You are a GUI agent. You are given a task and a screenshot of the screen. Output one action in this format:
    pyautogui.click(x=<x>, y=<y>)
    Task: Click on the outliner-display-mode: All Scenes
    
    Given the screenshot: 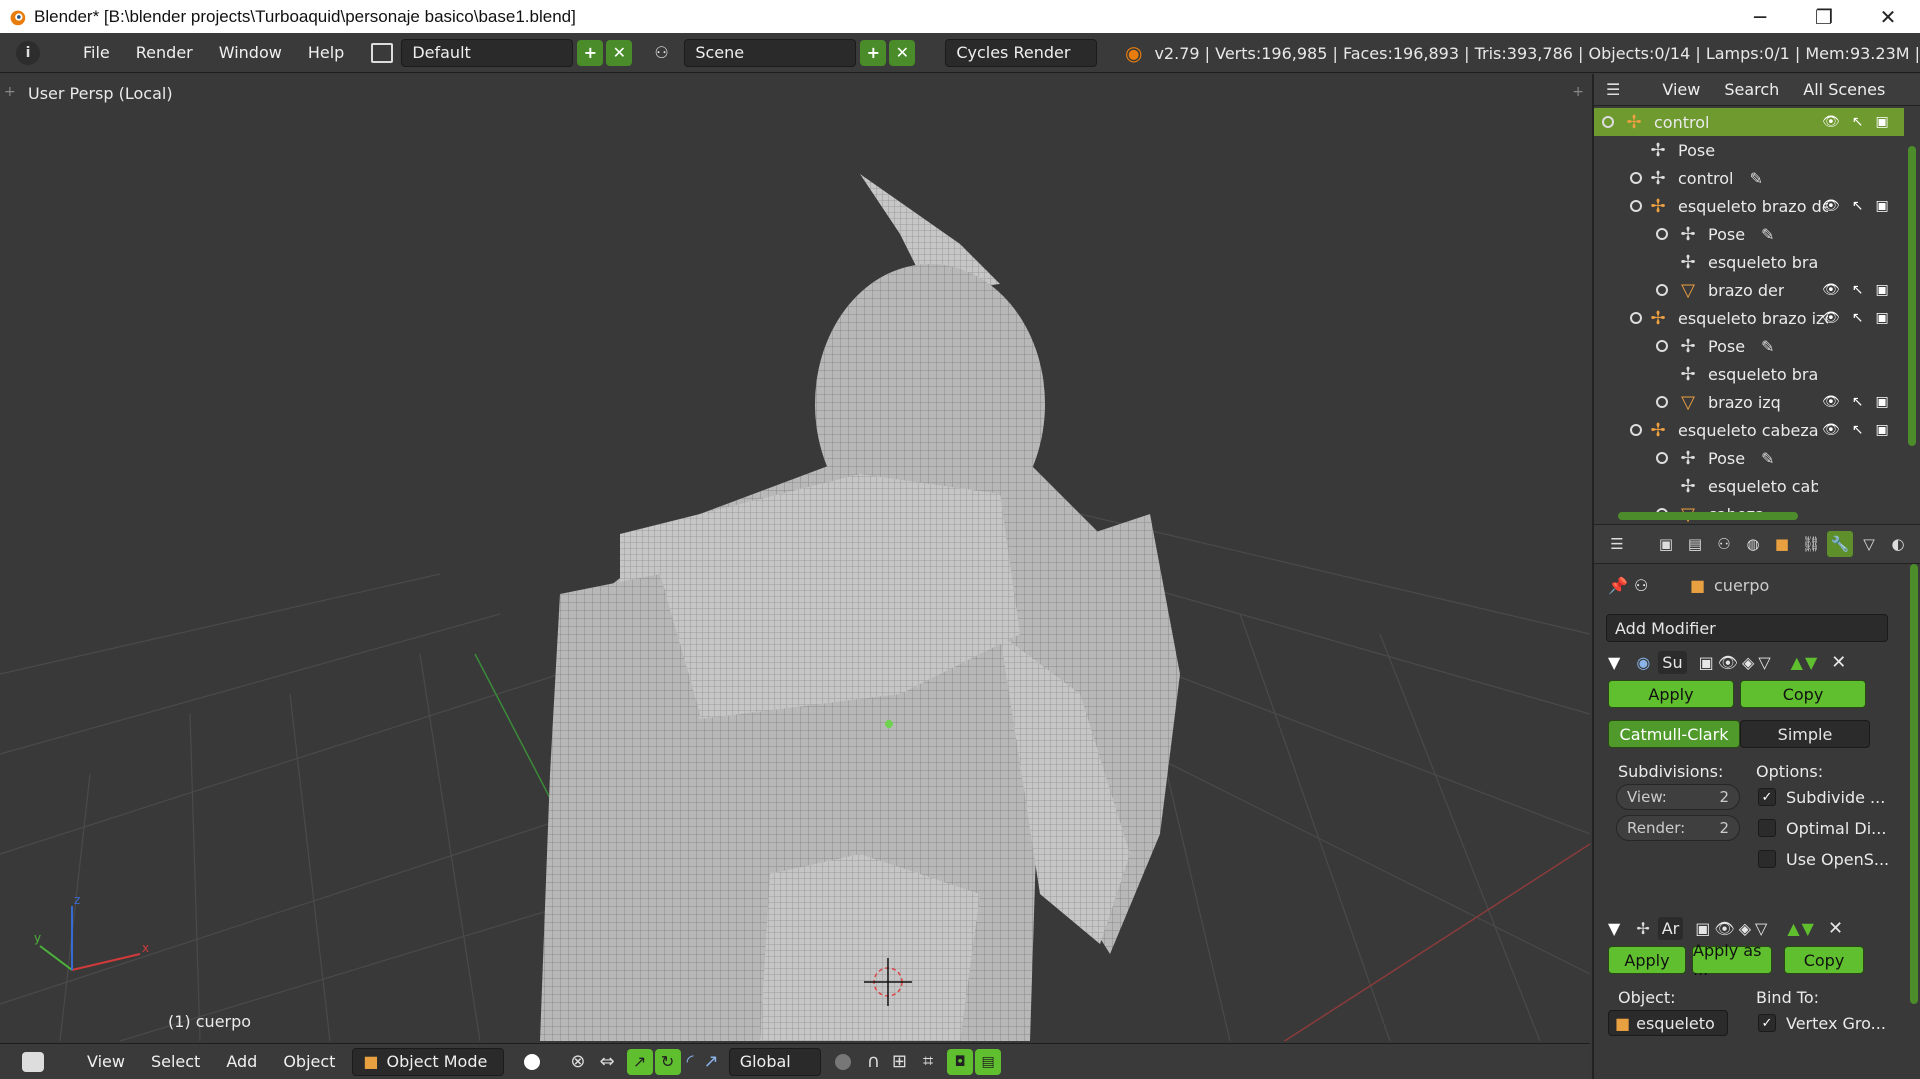 What is the action you would take?
    pyautogui.click(x=1844, y=89)
    